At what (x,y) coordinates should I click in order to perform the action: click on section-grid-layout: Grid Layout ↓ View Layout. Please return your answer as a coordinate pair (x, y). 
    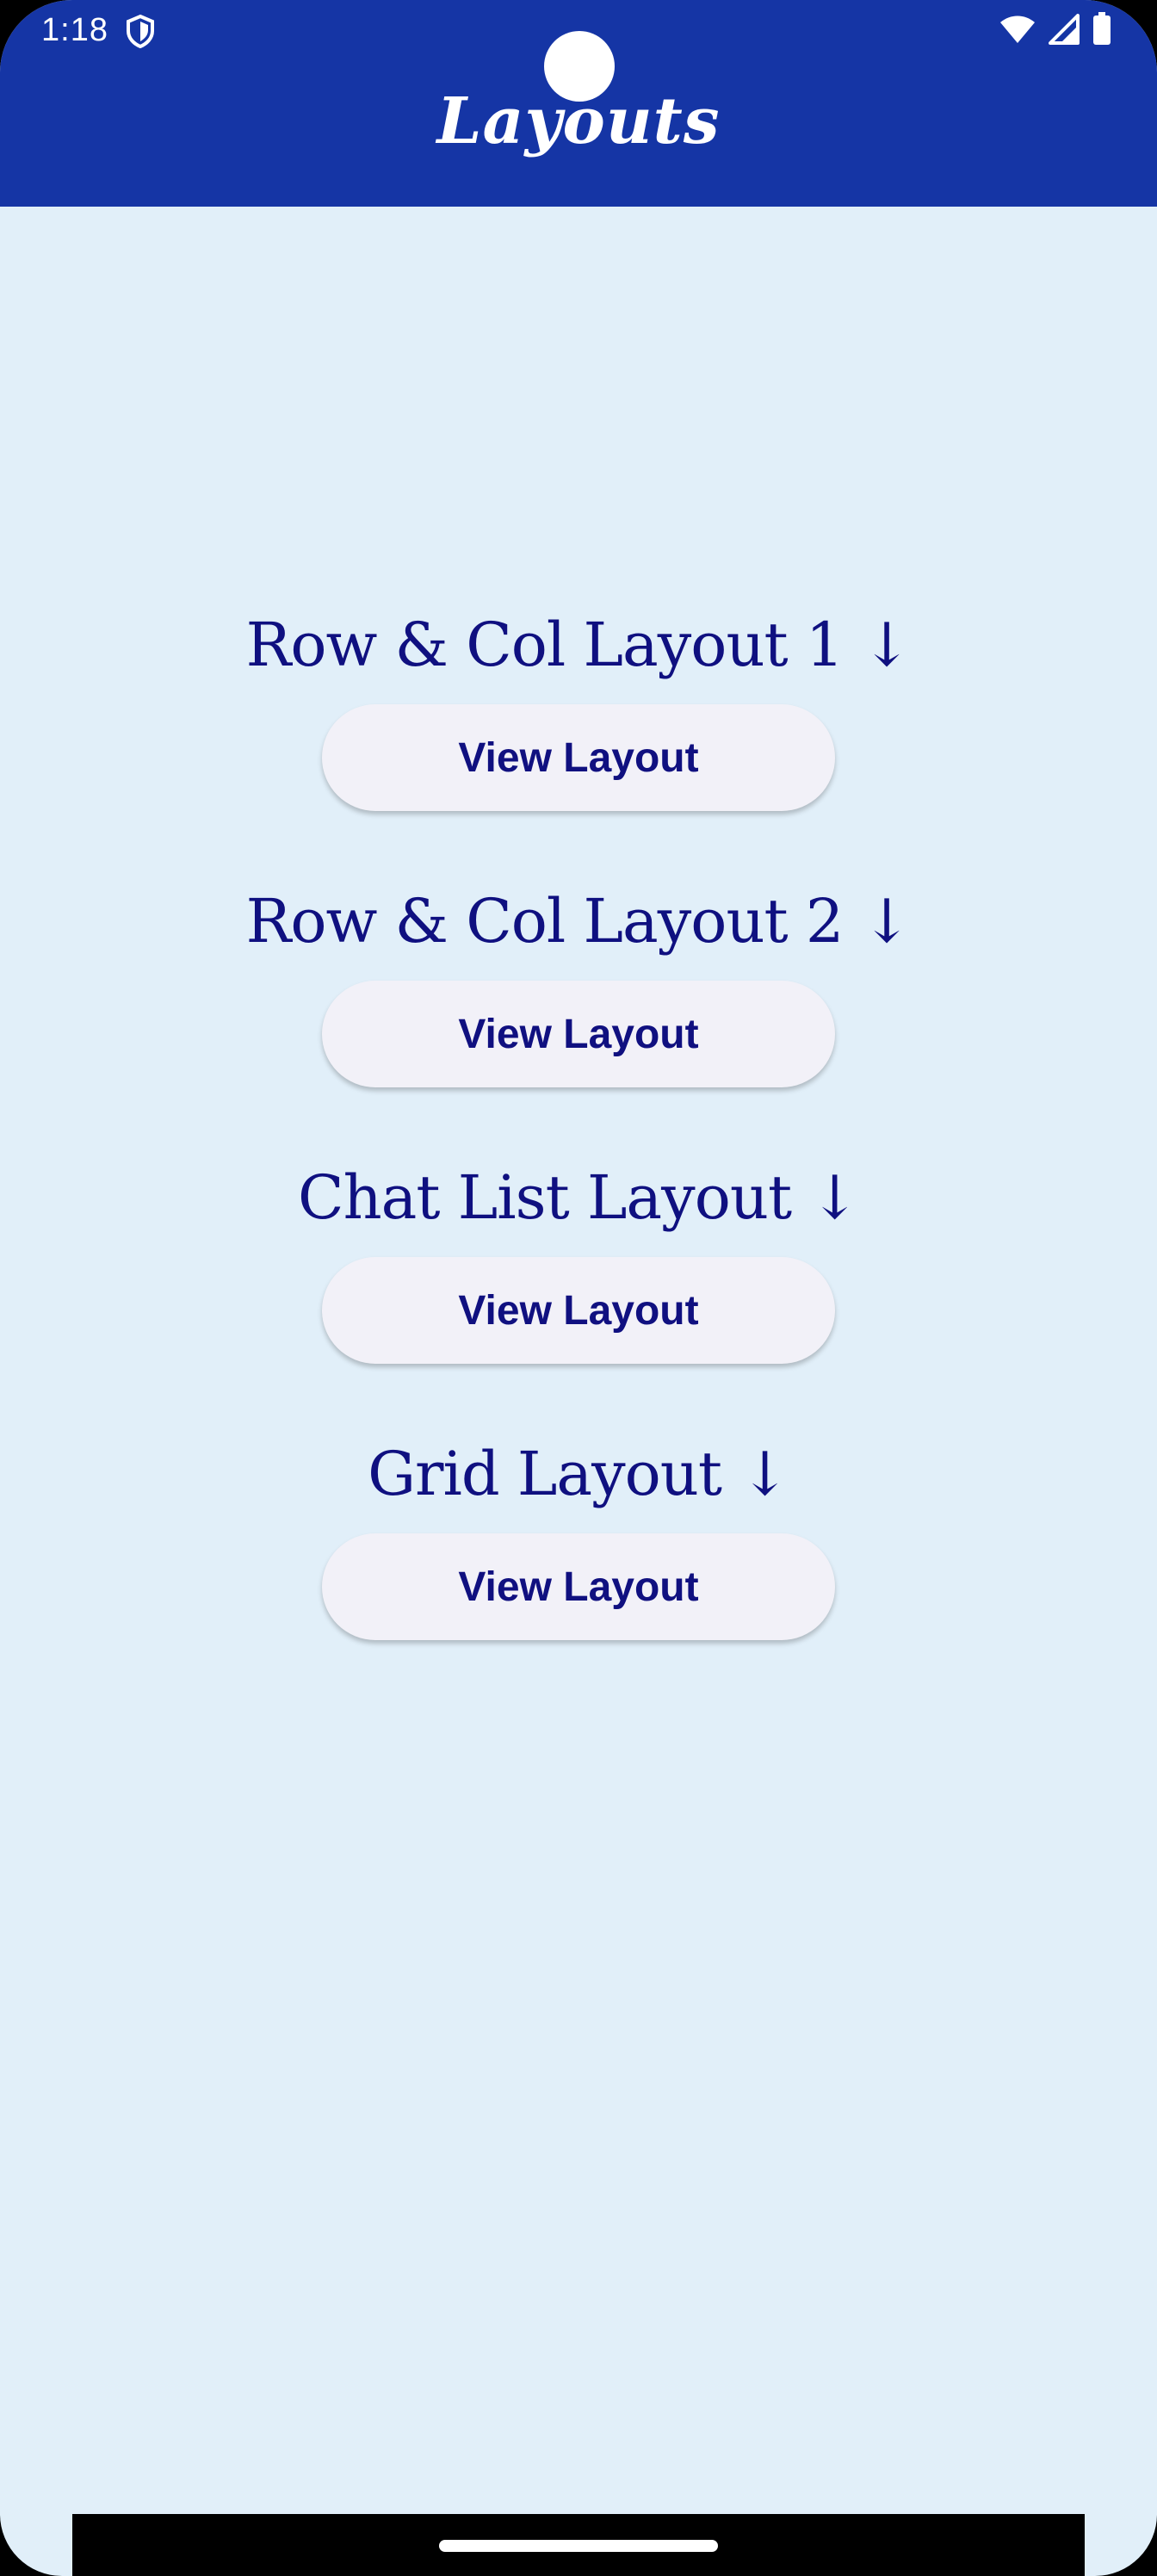
    Looking at the image, I should click on (579, 1536).